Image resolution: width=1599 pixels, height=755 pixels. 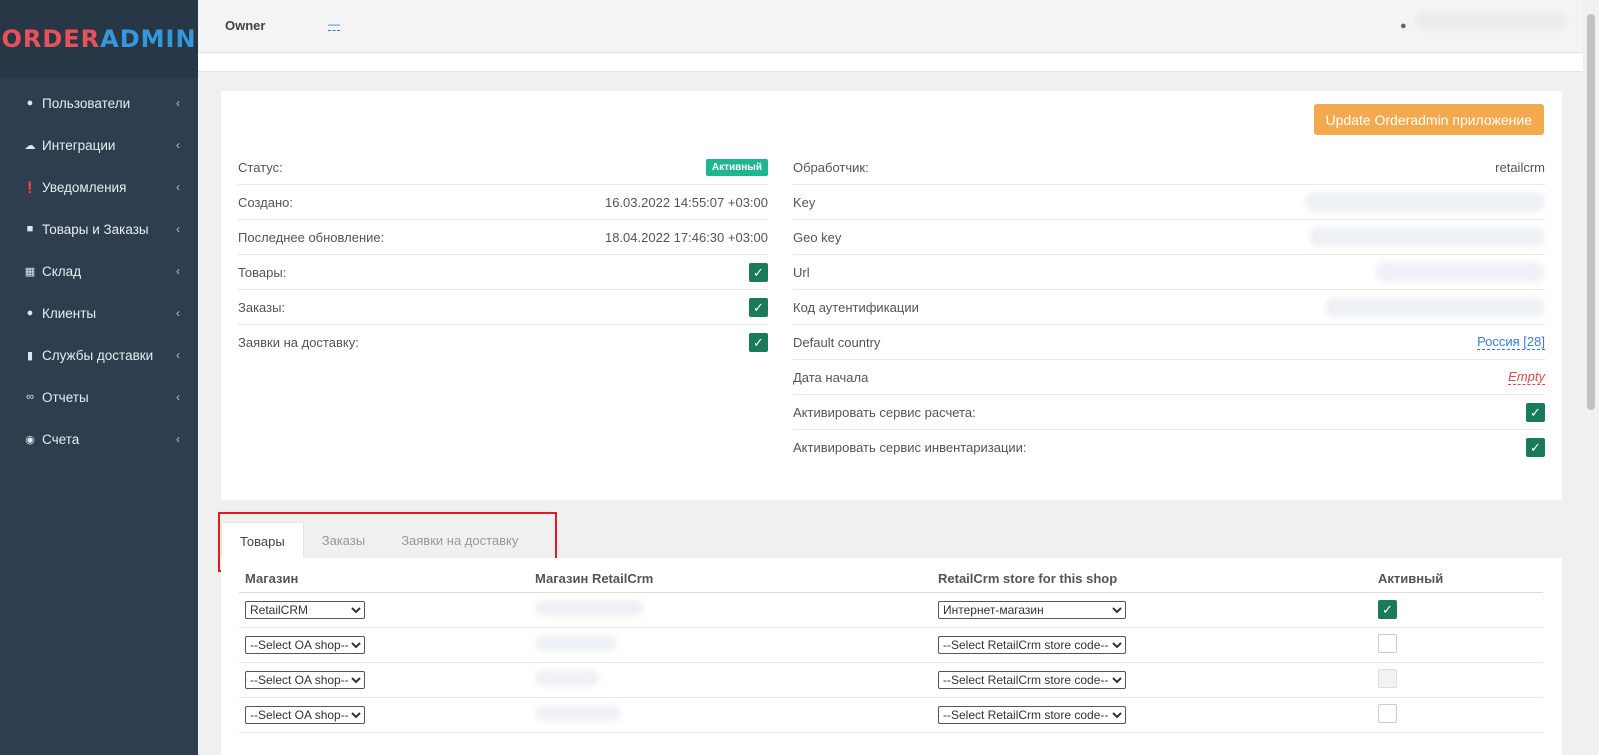 I want to click on truck-icon: ▮, so click(x=30, y=355).